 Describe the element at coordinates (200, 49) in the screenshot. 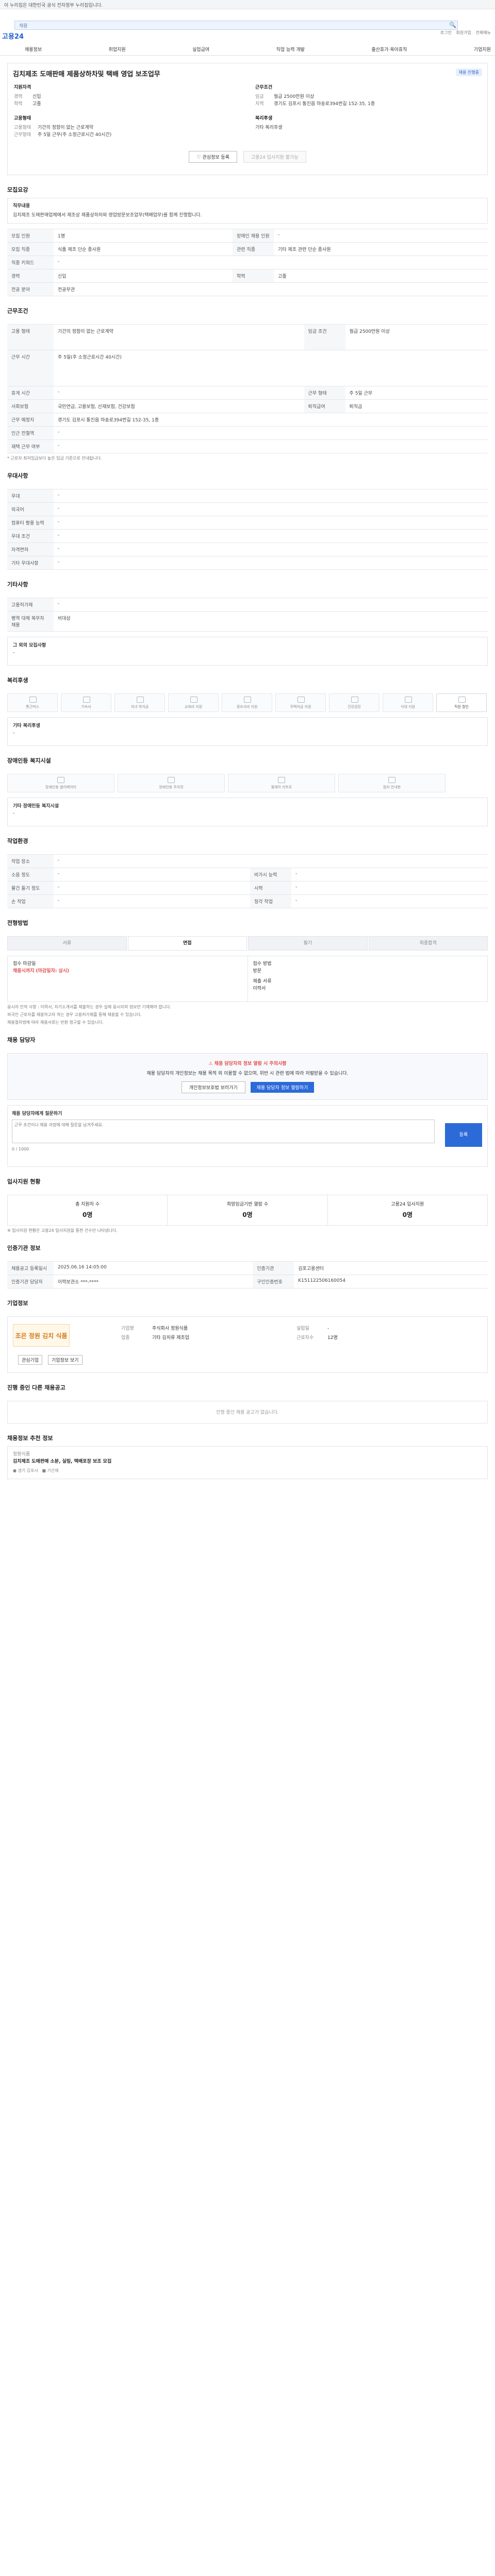

I see `nav-item: 실업급여` at that location.